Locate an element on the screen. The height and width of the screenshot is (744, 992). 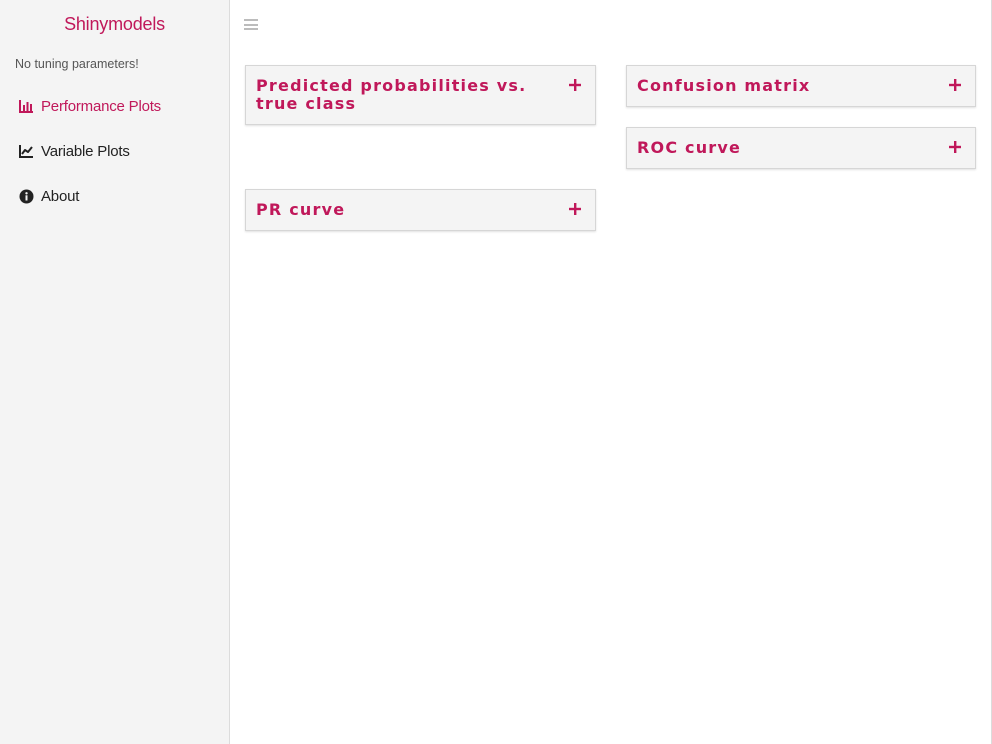
sidebar-item-label: Performance Plots is located at coordinates (101, 106).